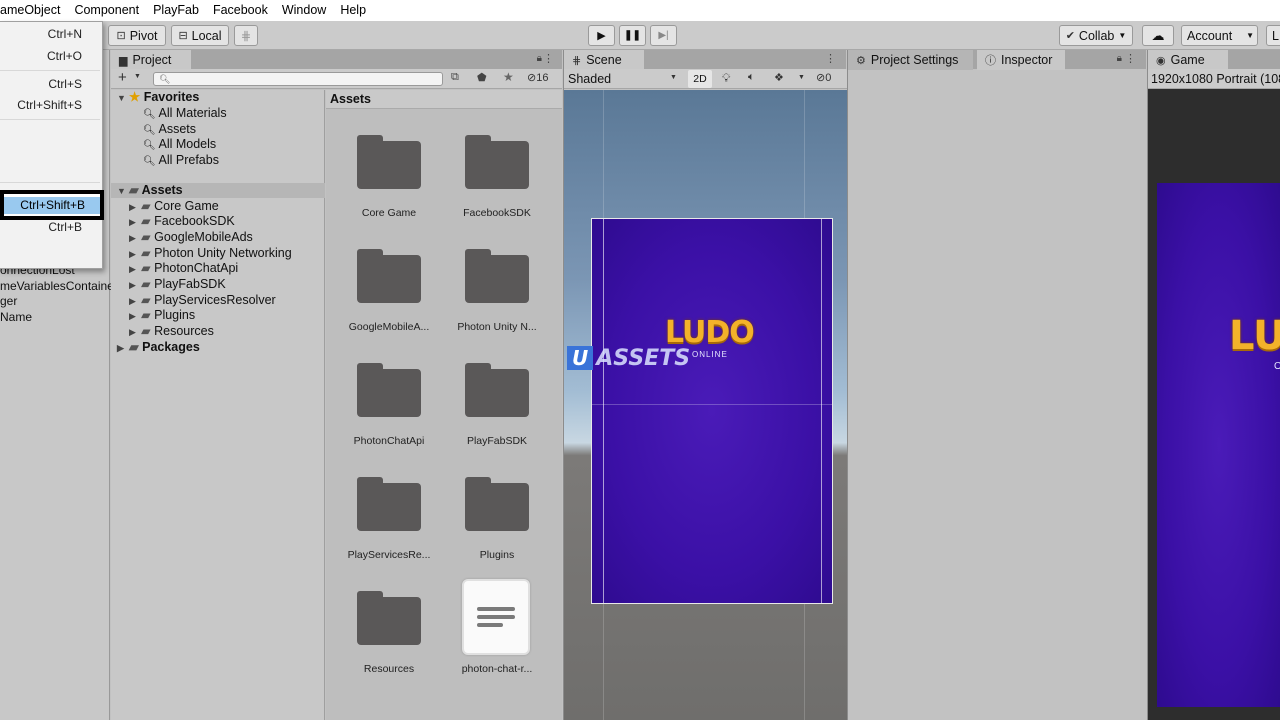 Image resolution: width=1280 pixels, height=720 pixels. What do you see at coordinates (1158, 35) in the screenshot?
I see `cloud-button: ☁` at bounding box center [1158, 35].